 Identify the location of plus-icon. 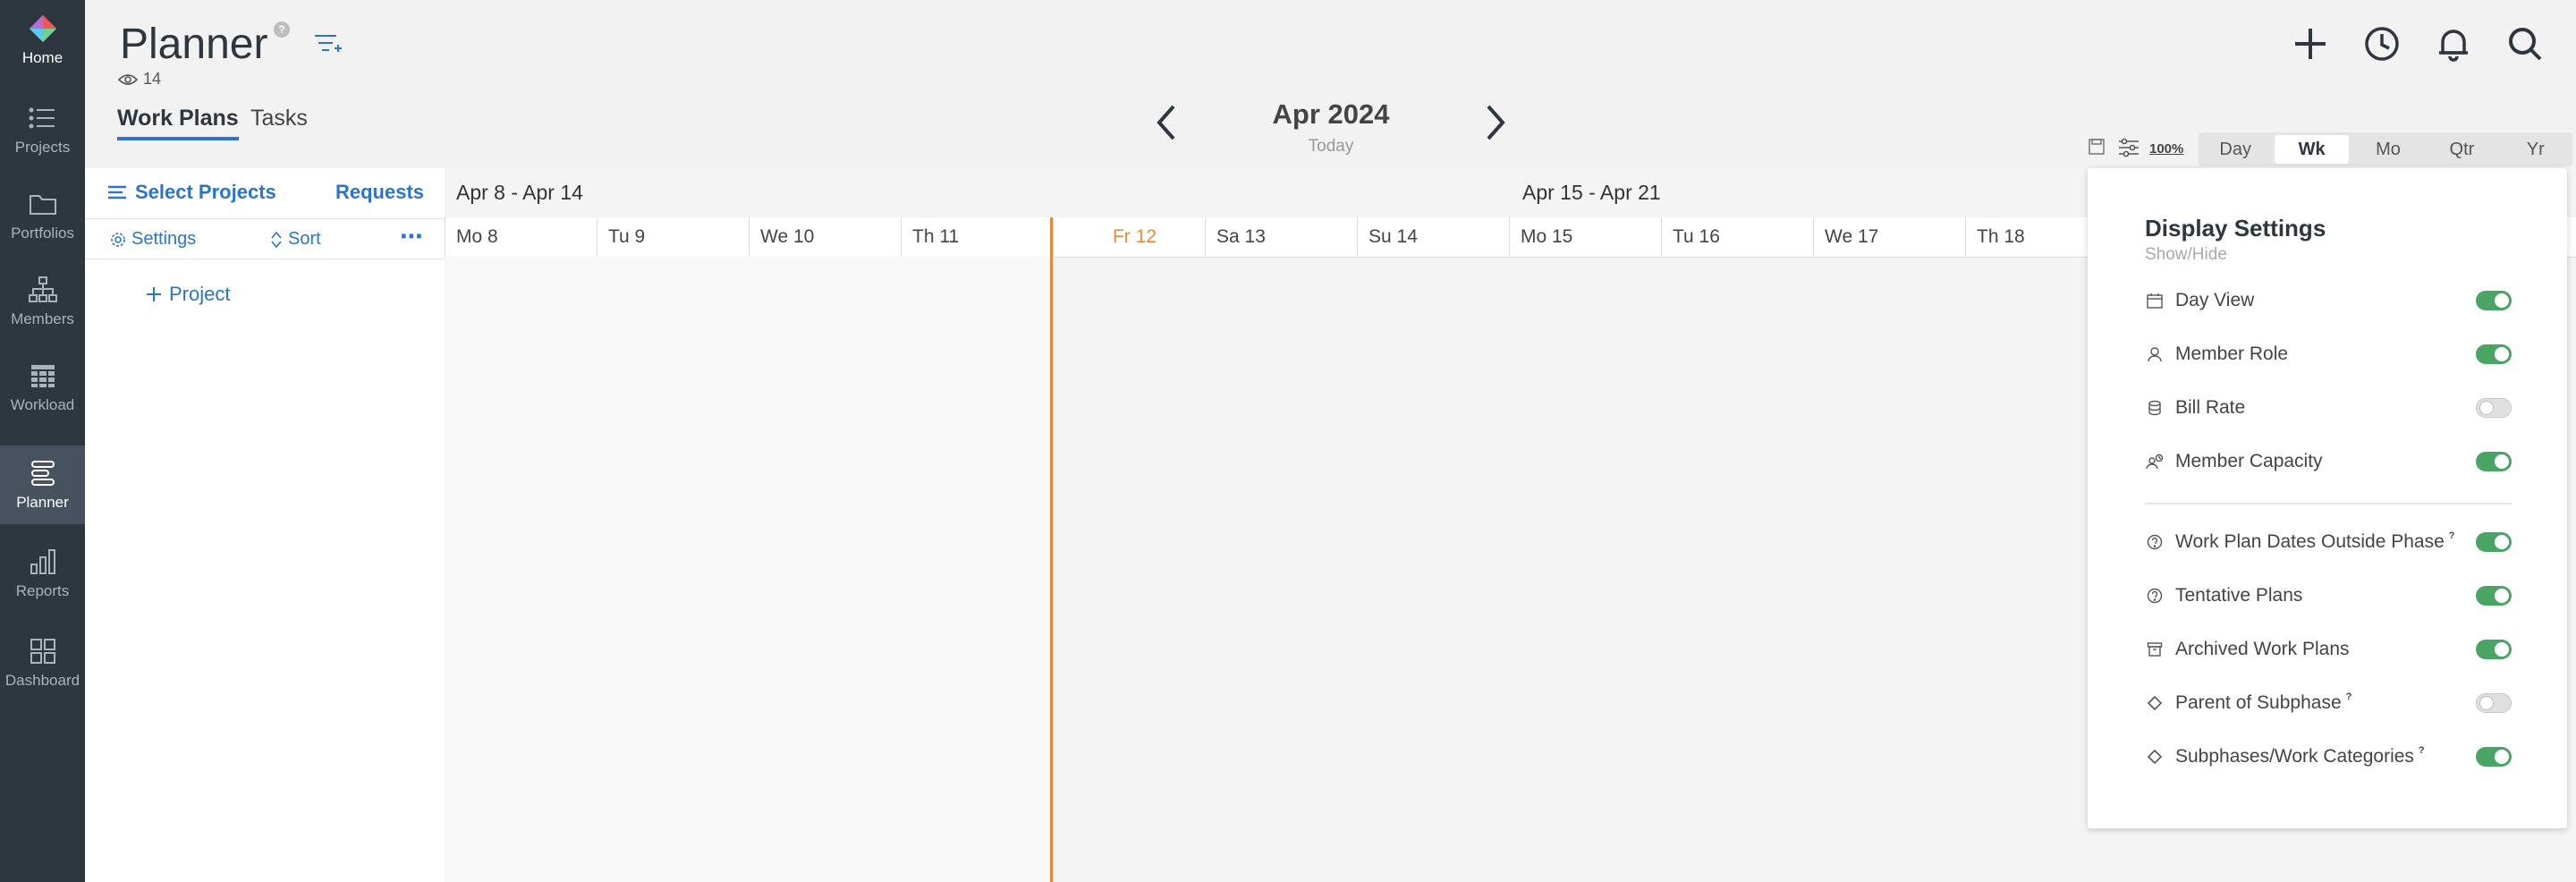
(2310, 44).